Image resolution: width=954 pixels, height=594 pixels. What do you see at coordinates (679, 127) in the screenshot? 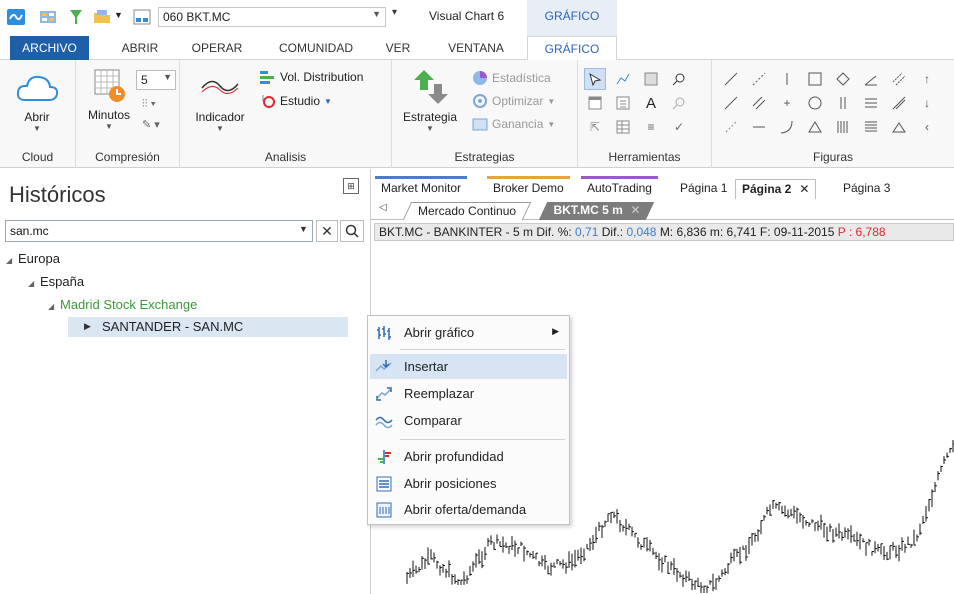
I see `check-icon: ✓` at bounding box center [679, 127].